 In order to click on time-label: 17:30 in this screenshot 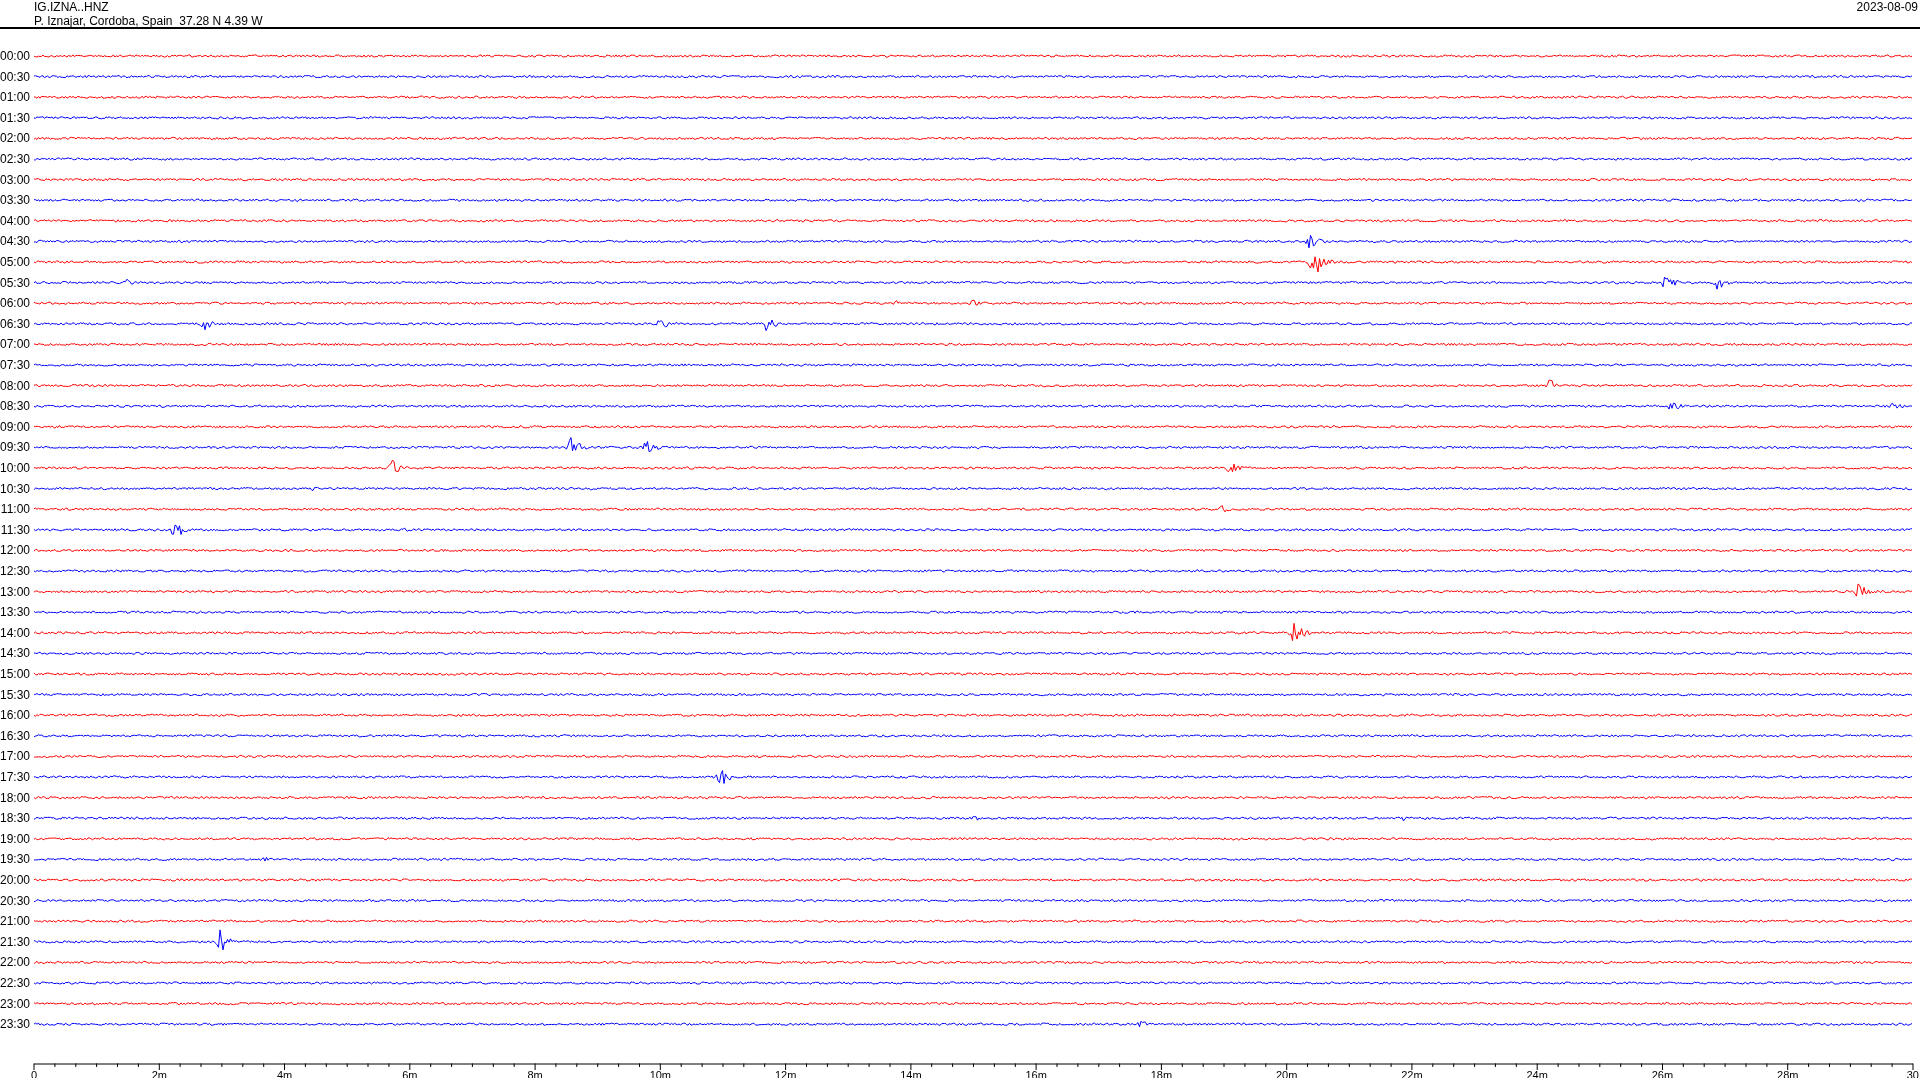, I will do `click(15, 777)`.